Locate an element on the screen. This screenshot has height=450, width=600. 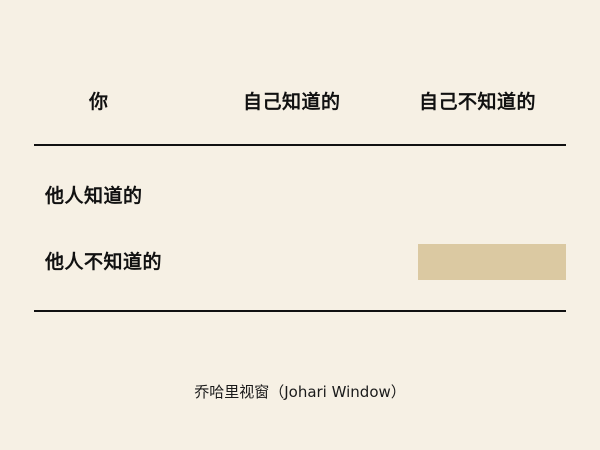
corner-label: 你 is located at coordinates (99, 102).